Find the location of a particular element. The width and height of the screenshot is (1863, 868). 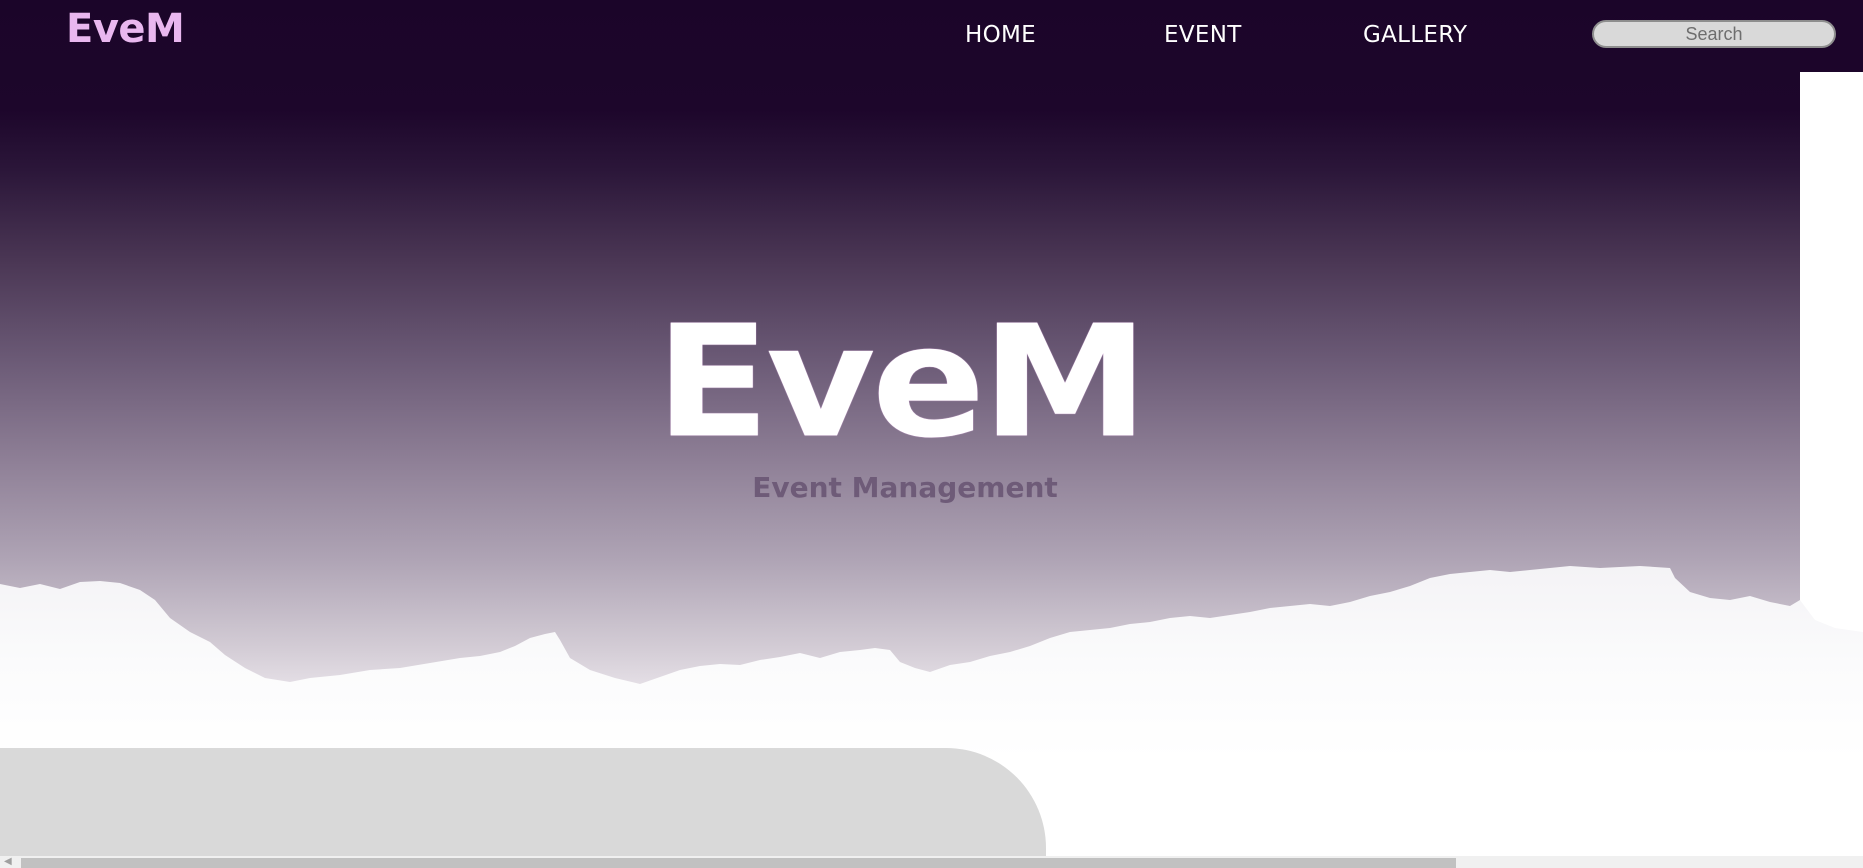

scrollbar-thumb is located at coordinates (738, 863).